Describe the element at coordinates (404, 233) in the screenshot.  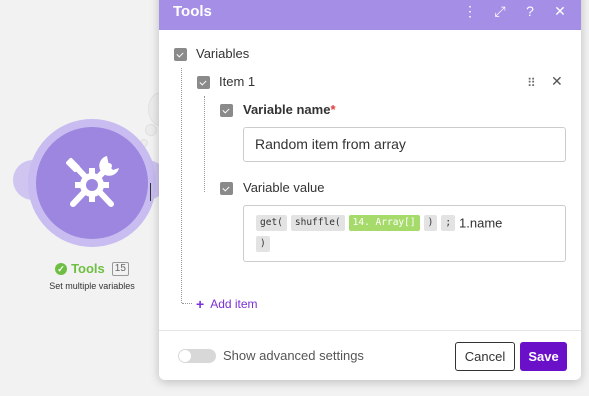
I see `variable-value-input: get(shuffle(14. Array[]); 1.name )` at that location.